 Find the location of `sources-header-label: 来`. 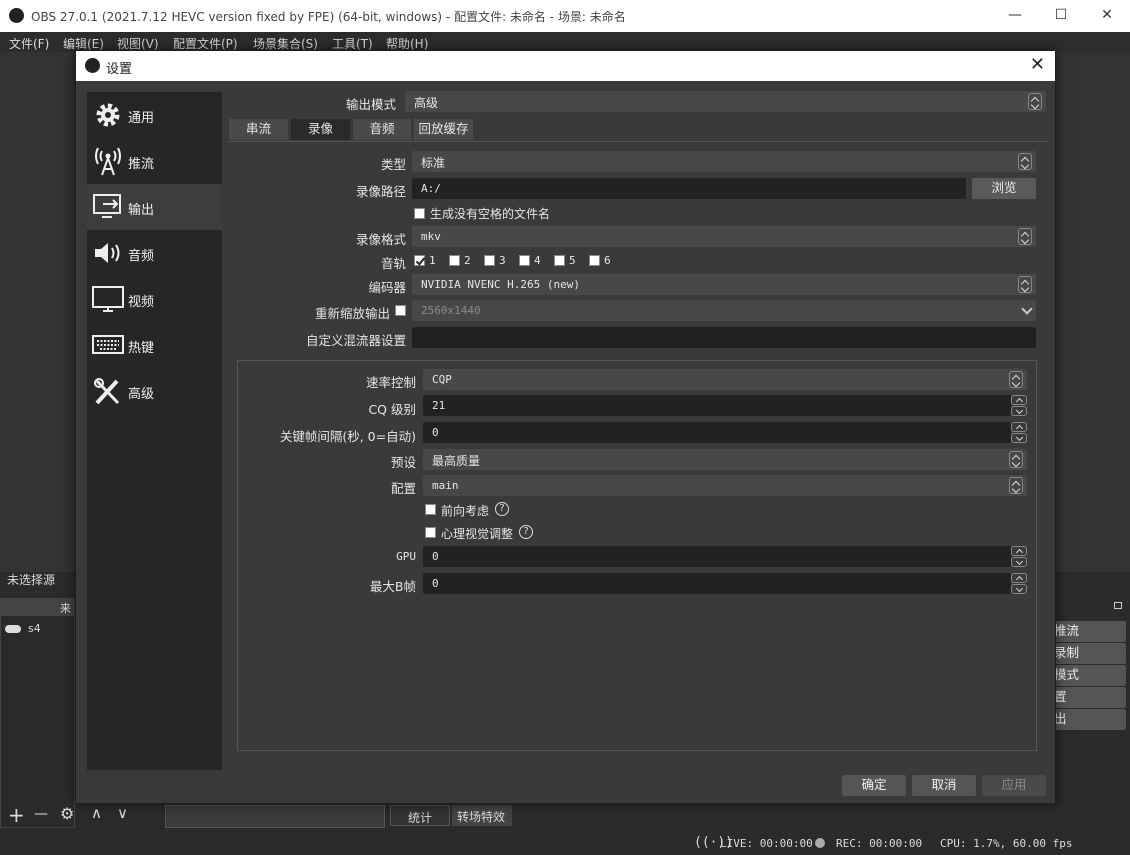

sources-header-label: 来 is located at coordinates (65, 608).